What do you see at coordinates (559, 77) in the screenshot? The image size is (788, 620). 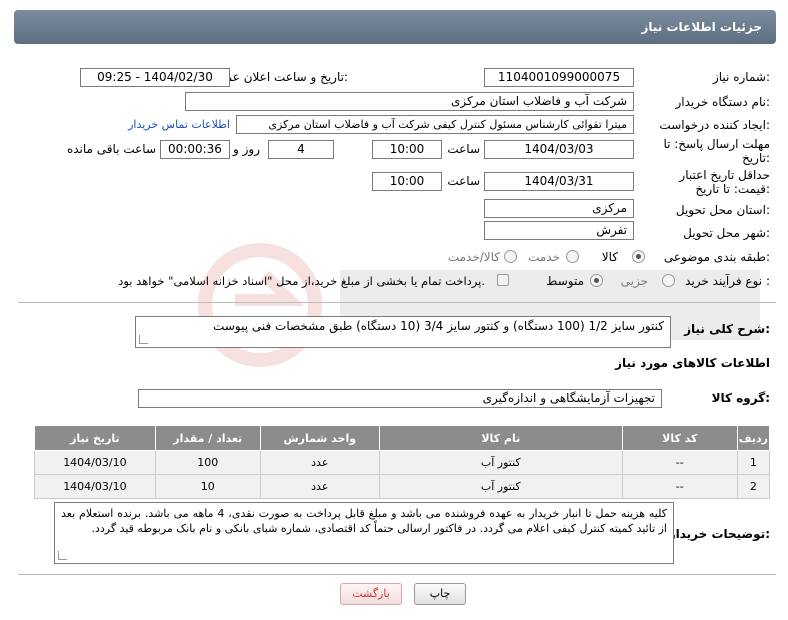 I see `need-number-field: 1104001099000075` at bounding box center [559, 77].